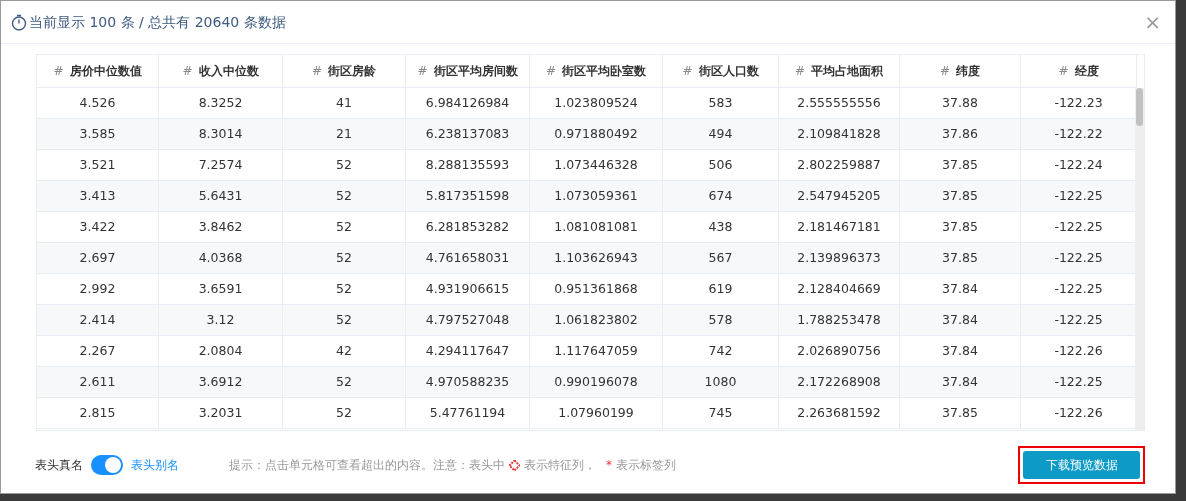  I want to click on table-cell: 578, so click(721, 320).